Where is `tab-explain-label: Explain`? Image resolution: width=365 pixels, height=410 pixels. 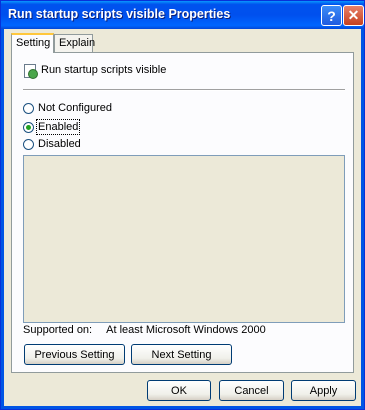 tab-explain-label: Explain is located at coordinates (77, 43).